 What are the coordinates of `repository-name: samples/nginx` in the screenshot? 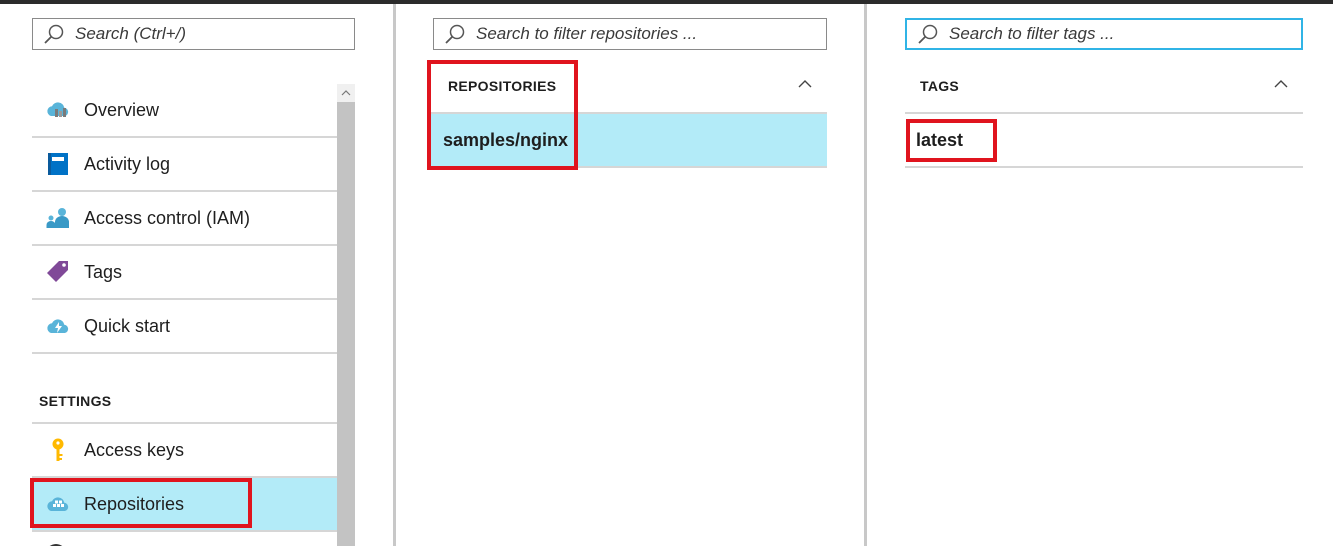 It's located at (506, 139).